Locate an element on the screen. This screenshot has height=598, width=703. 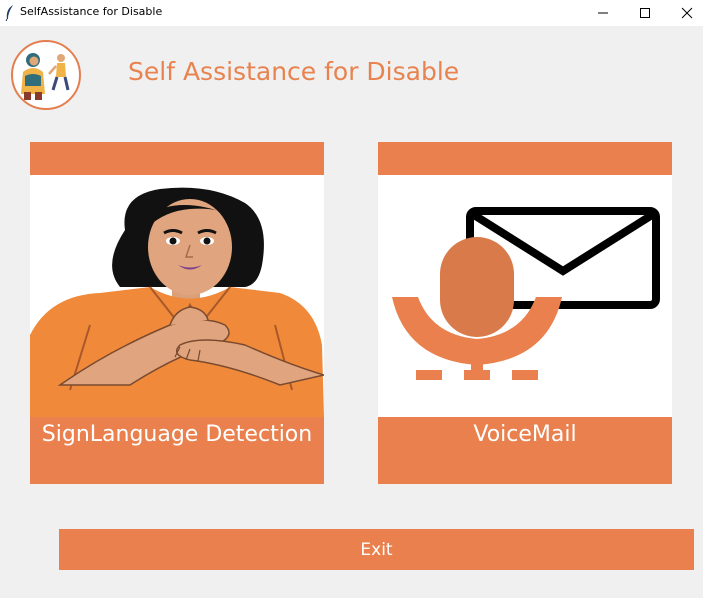
sign-language-label: SignLanguage Detection is located at coordinates (177, 434).